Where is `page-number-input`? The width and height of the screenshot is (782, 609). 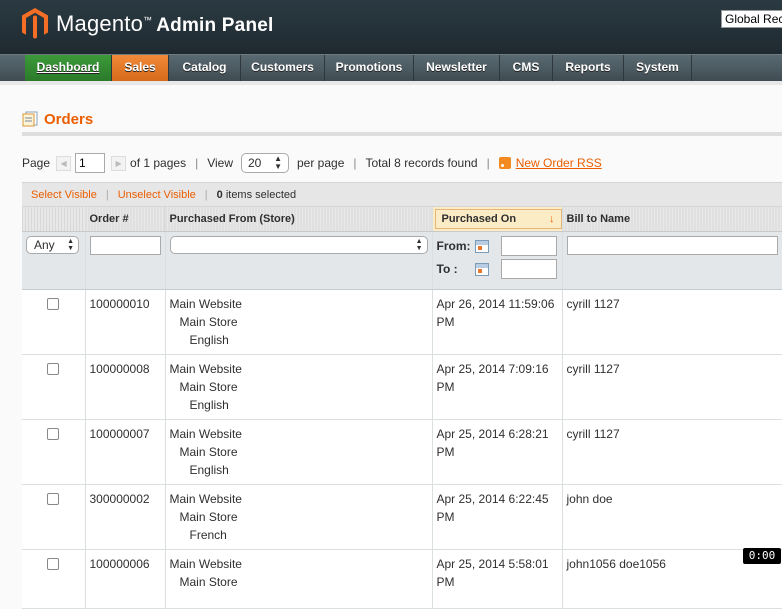
page-number-input is located at coordinates (90, 163).